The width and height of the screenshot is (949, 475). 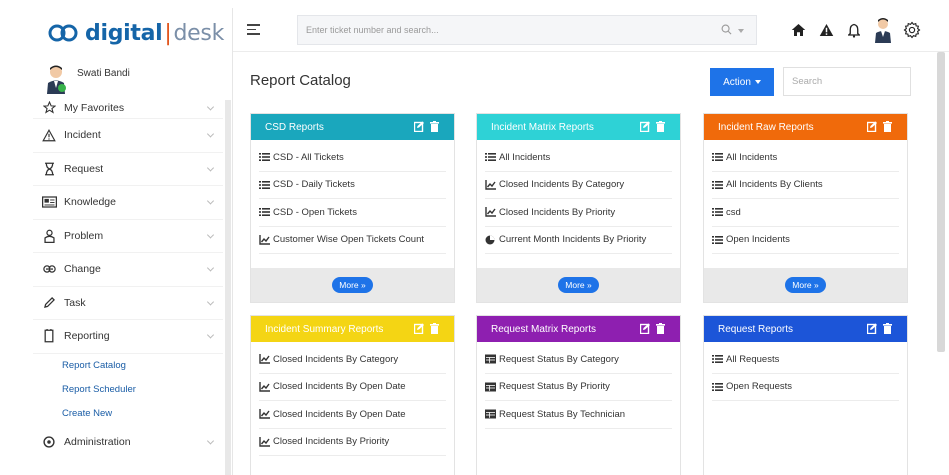 What do you see at coordinates (49, 202) in the screenshot?
I see `knowledge-icon` at bounding box center [49, 202].